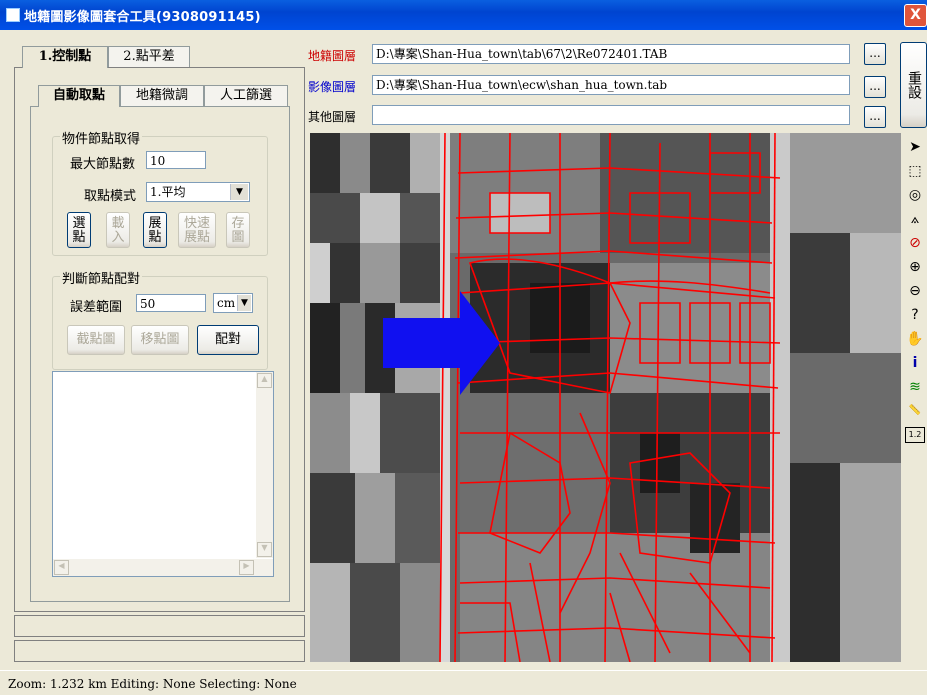  Describe the element at coordinates (13, 15) in the screenshot. I see `app-icon` at that location.